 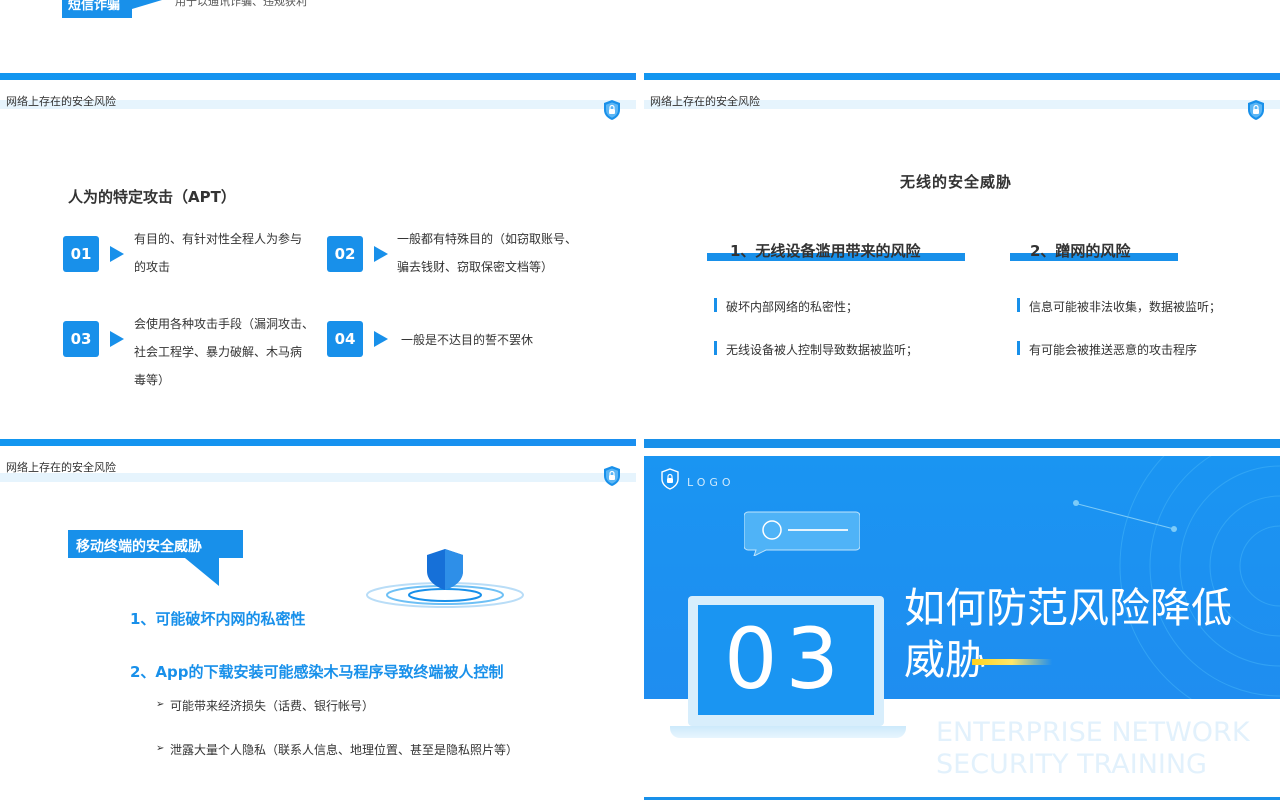 I want to click on slide-title: 人为的特定攻击（APT）, so click(x=152, y=197).